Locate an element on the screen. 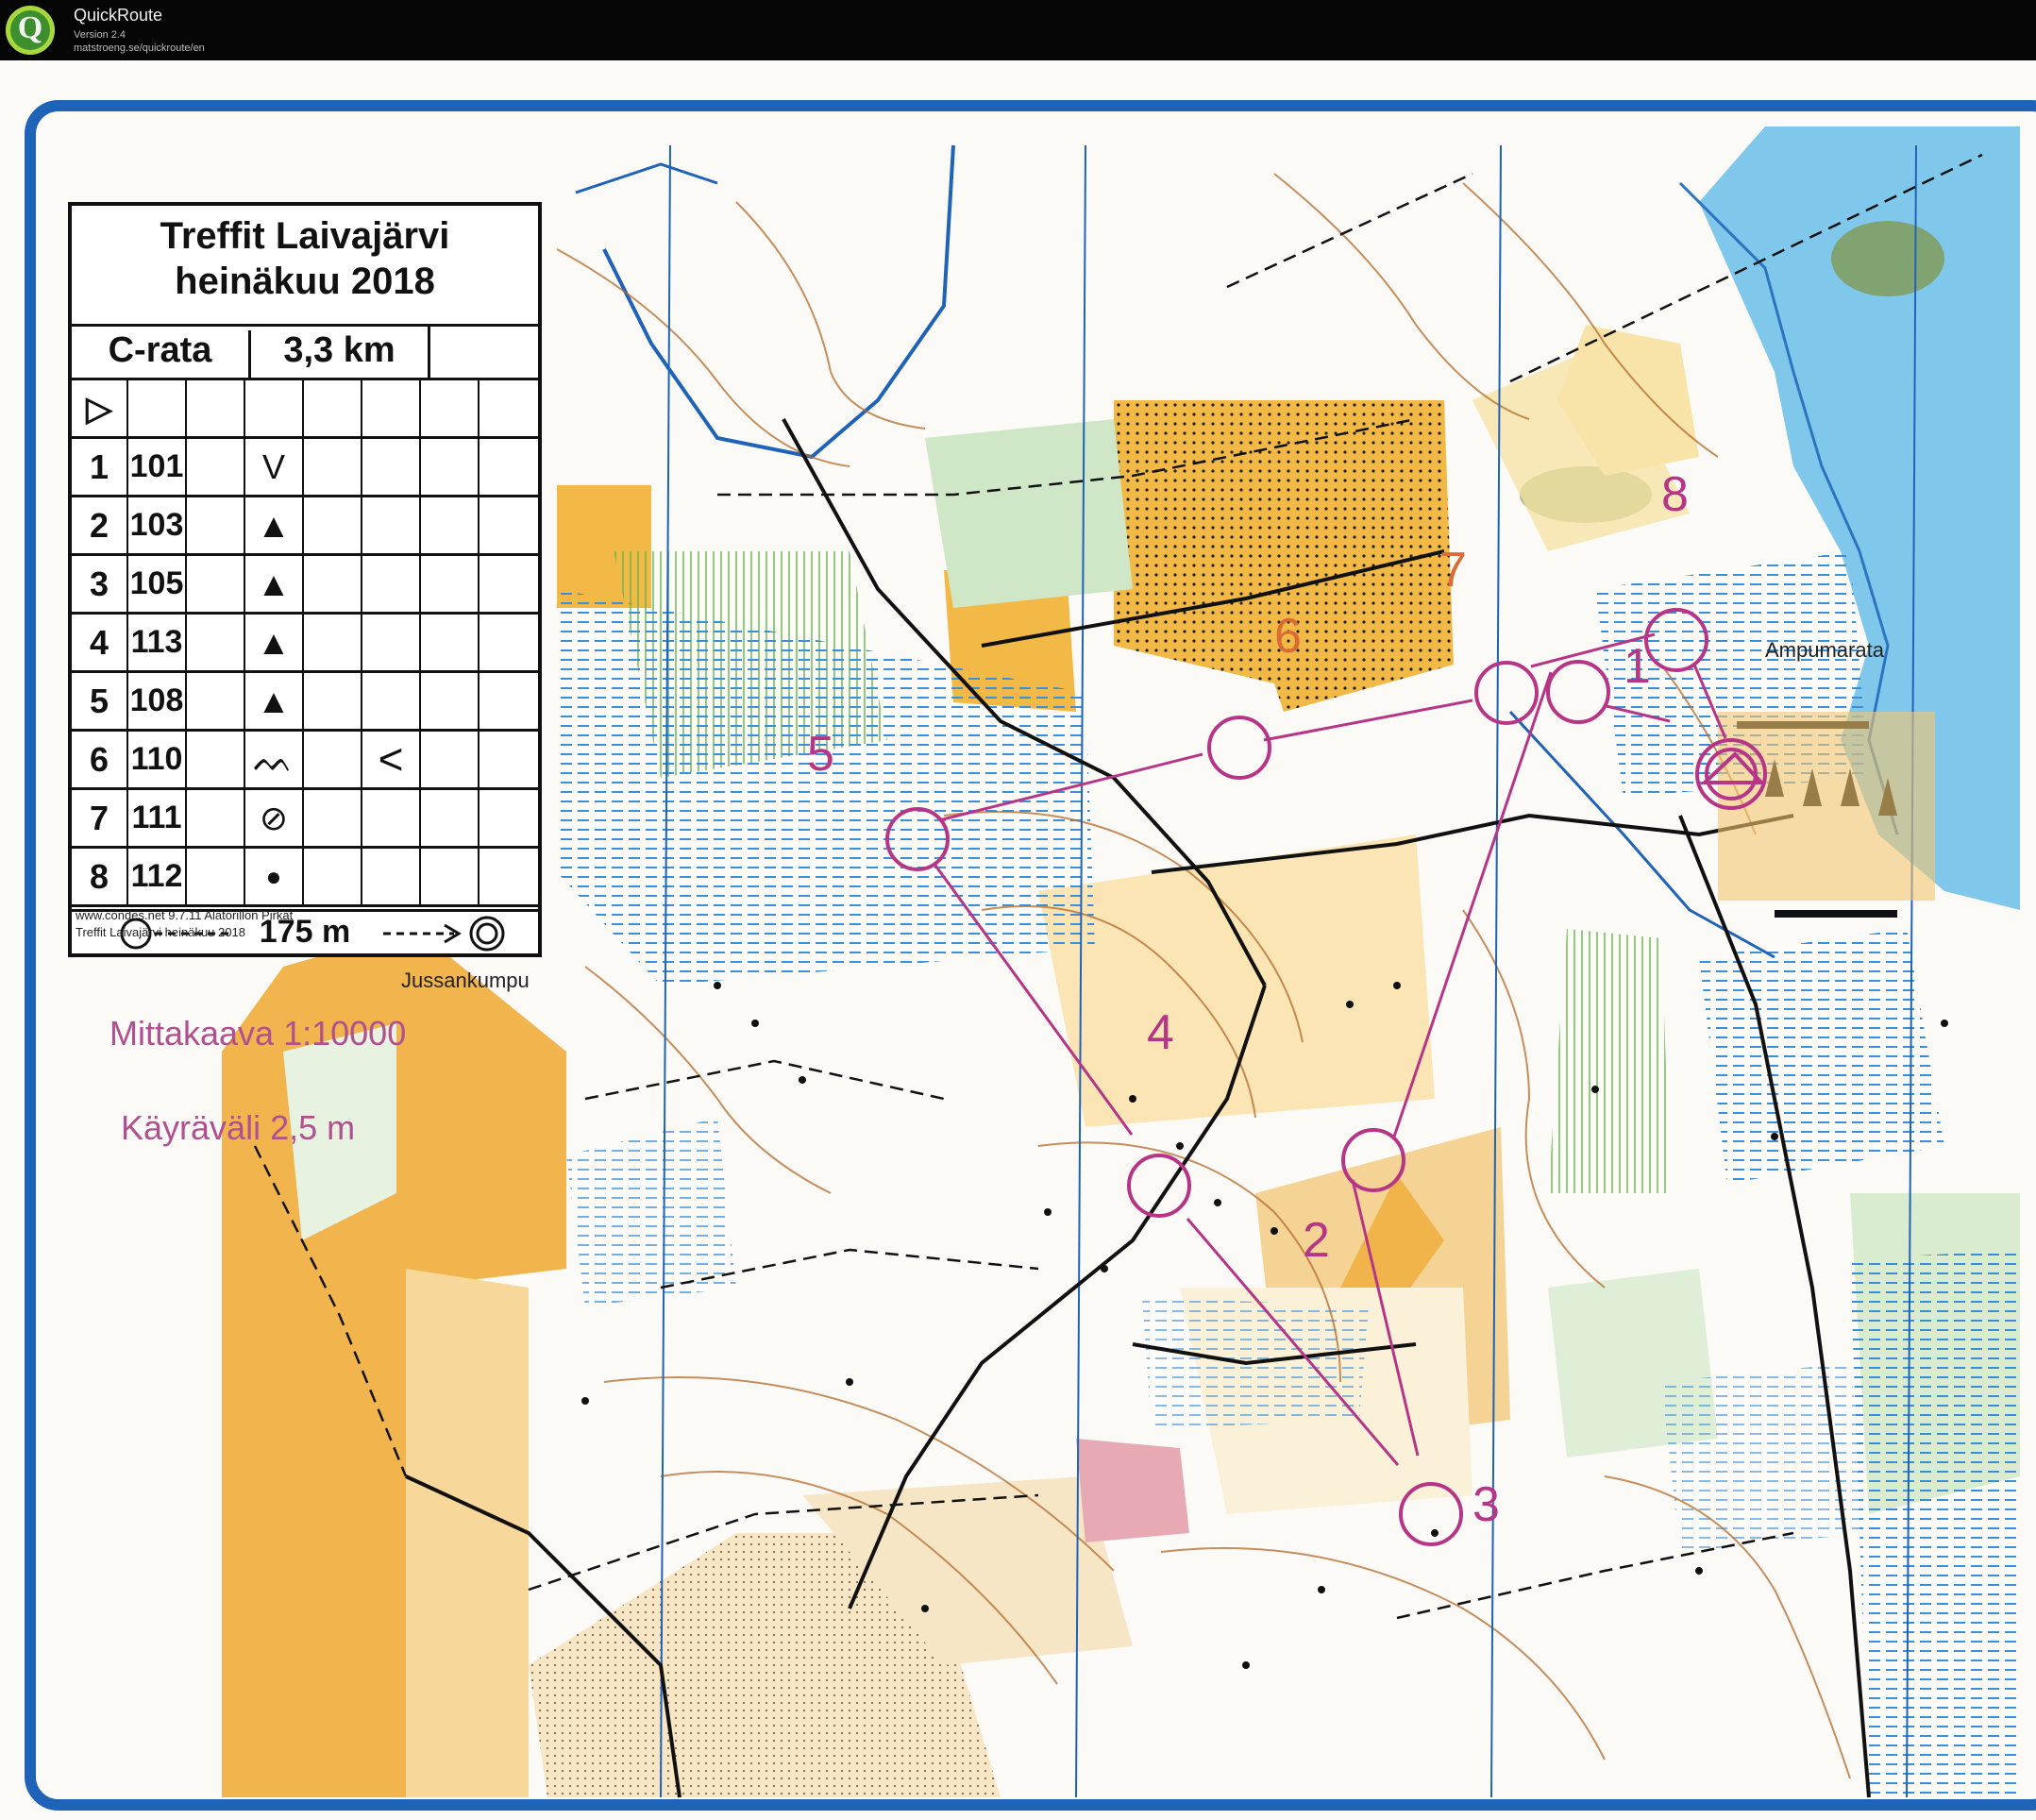  course-length: 3,3 km is located at coordinates (338, 354).